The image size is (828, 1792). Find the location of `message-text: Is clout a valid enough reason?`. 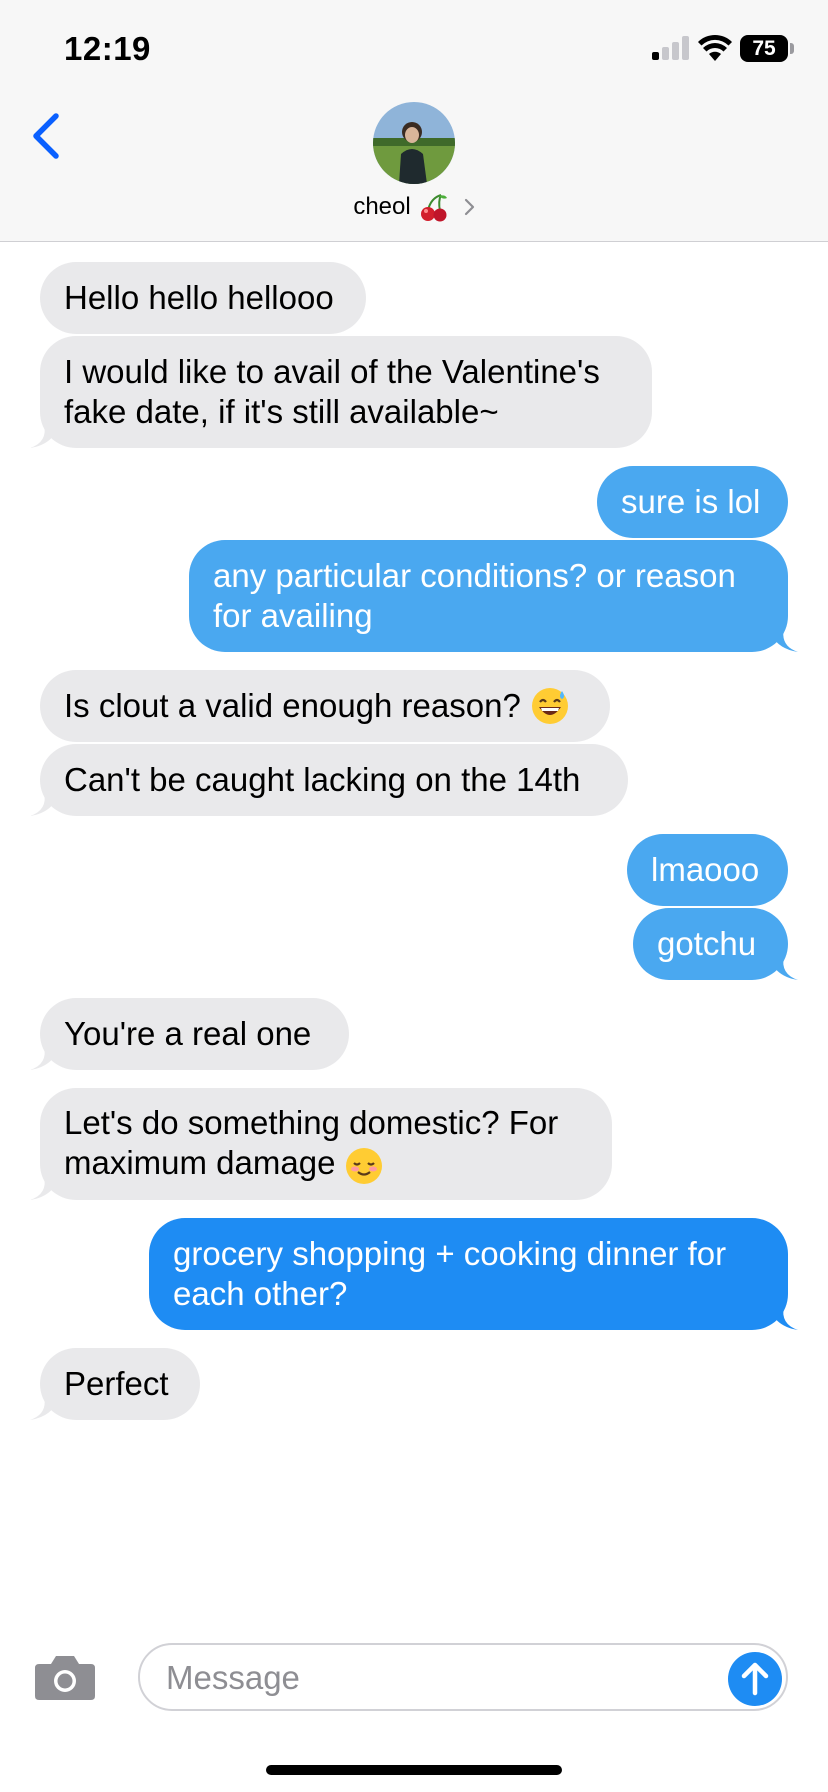

message-text: Is clout a valid enough reason? is located at coordinates (292, 705).